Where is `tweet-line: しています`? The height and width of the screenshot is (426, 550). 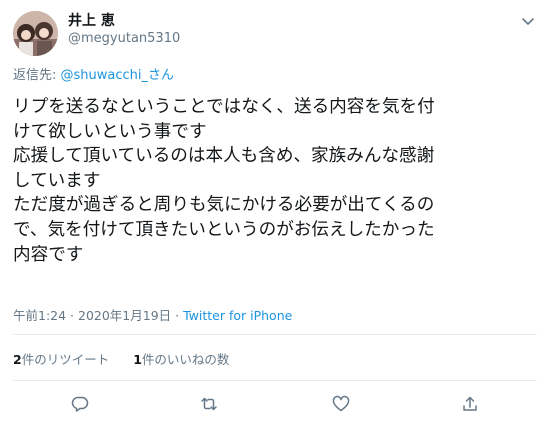
tweet-line: しています is located at coordinates (57, 180).